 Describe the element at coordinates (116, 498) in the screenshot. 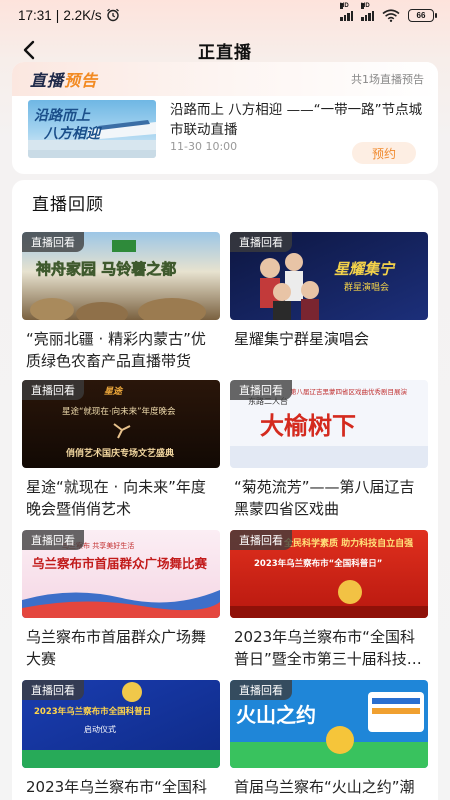

I see `replay-item-title: 星途“就现在 · 向未来”年度晚会暨俏俏艺术` at that location.